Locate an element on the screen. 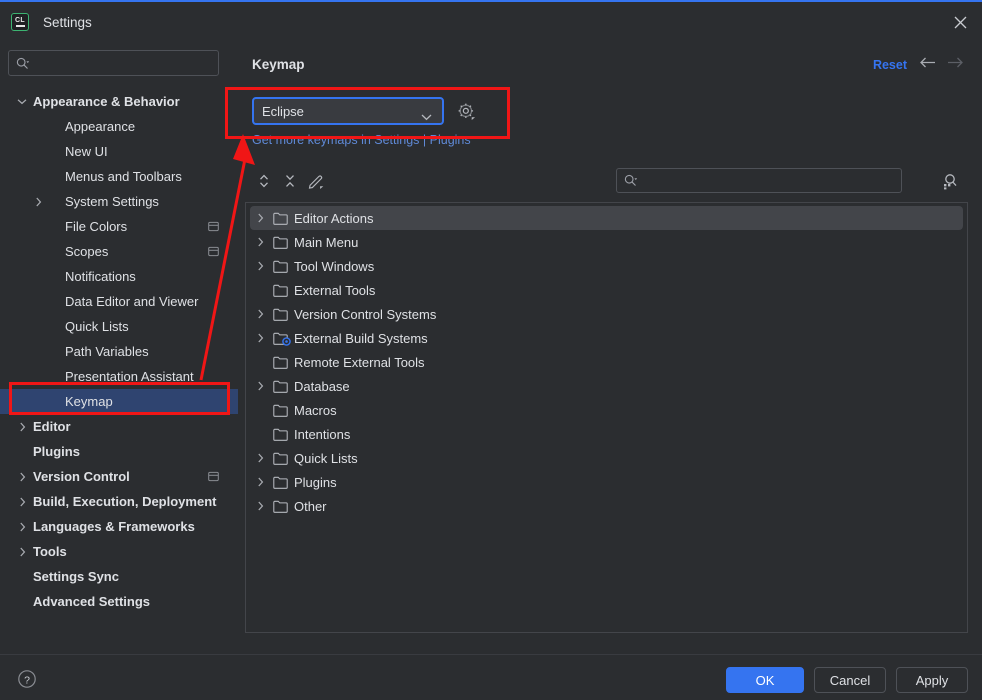 This screenshot has width=982, height=700. sidebar-item-label: Scopes is located at coordinates (87, 251).